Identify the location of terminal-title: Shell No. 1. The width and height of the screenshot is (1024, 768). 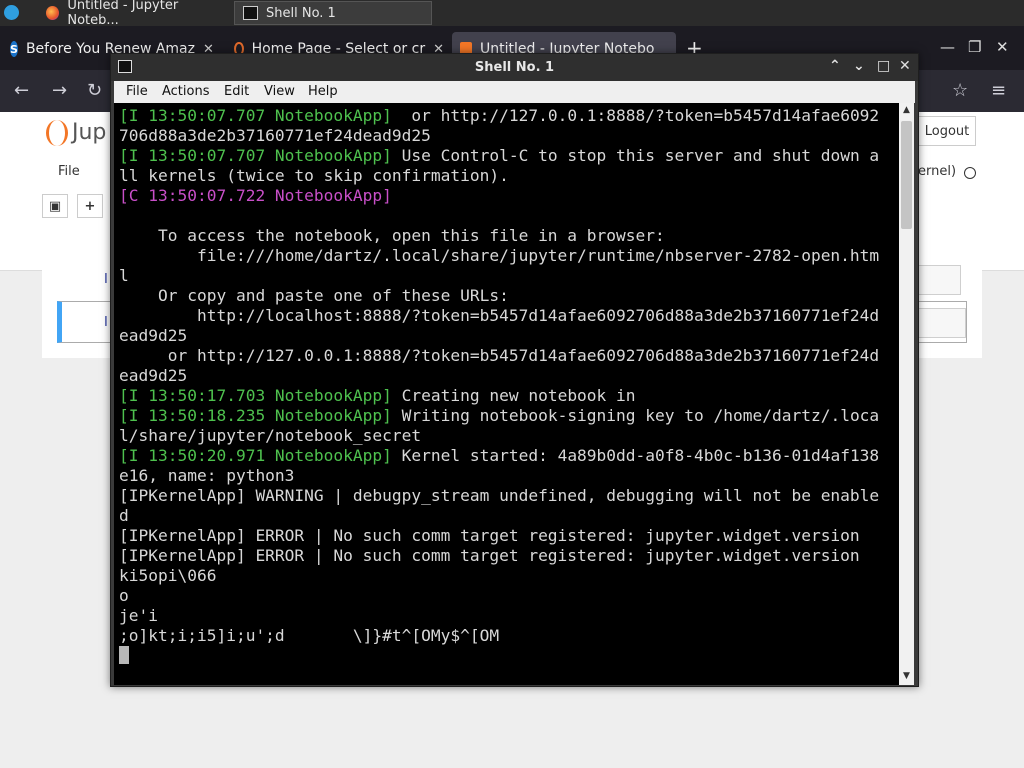
(514, 67).